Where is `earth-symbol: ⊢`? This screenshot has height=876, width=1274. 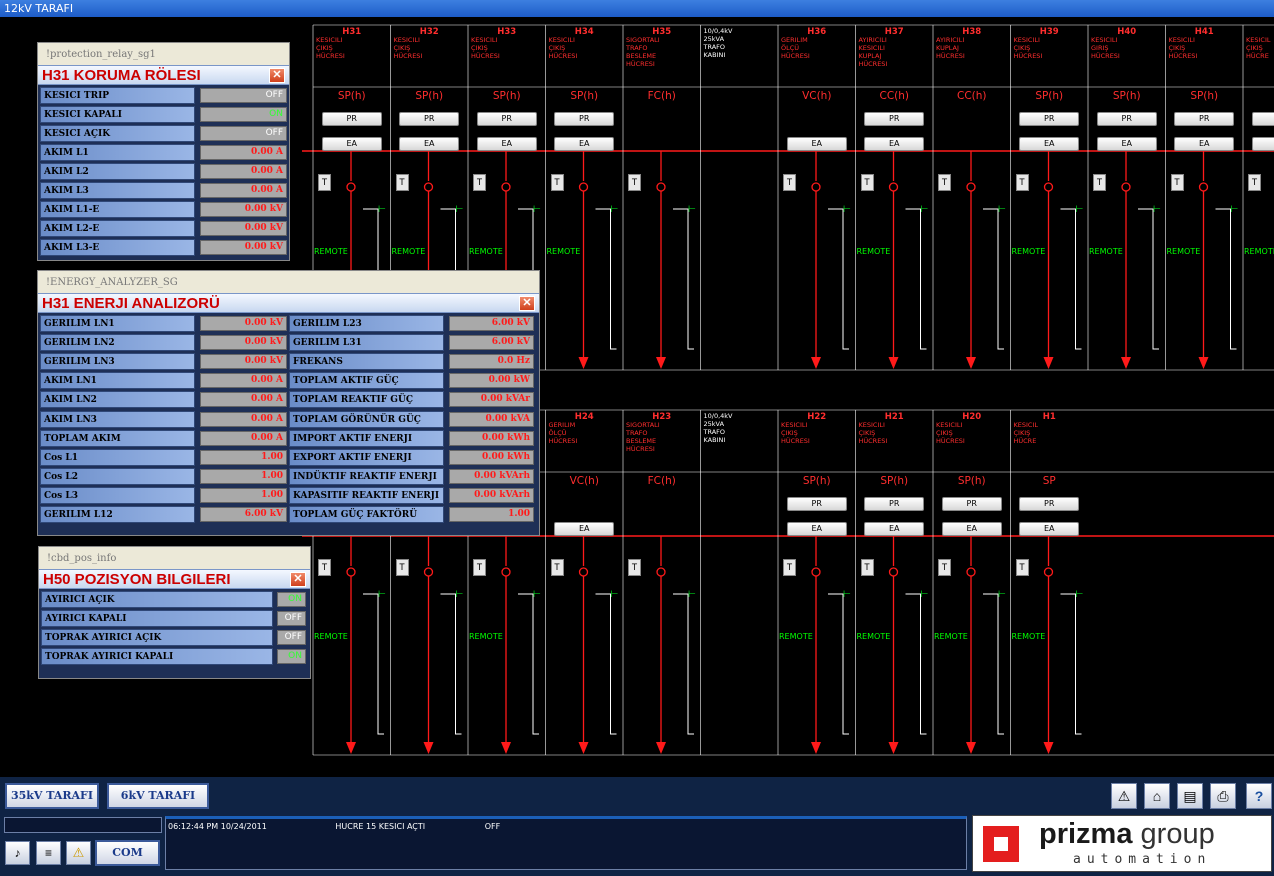 earth-symbol: ⊢ is located at coordinates (1002, 594).